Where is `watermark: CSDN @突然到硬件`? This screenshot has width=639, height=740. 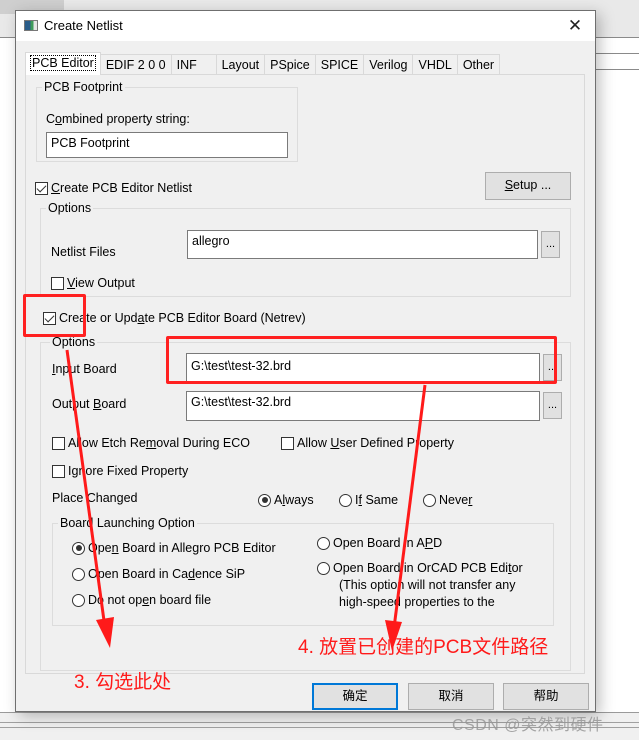
watermark: CSDN @突然到硬件 is located at coordinates (528, 725).